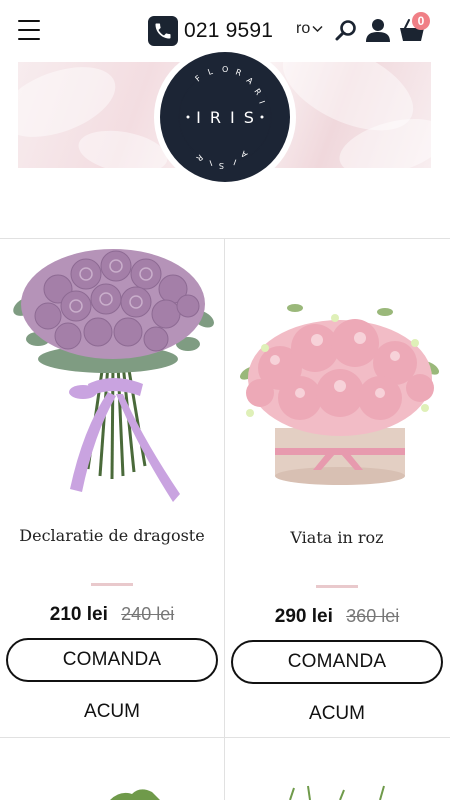 The width and height of the screenshot is (450, 800). I want to click on product-name: Declaratie de dragoste, so click(112, 535).